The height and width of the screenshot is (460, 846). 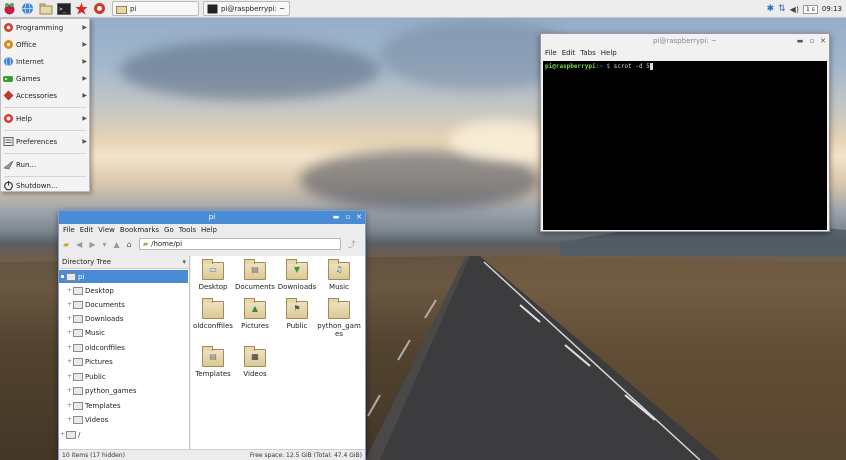 What do you see at coordinates (69, 434) in the screenshot?
I see `tree-node-root: + /` at bounding box center [69, 434].